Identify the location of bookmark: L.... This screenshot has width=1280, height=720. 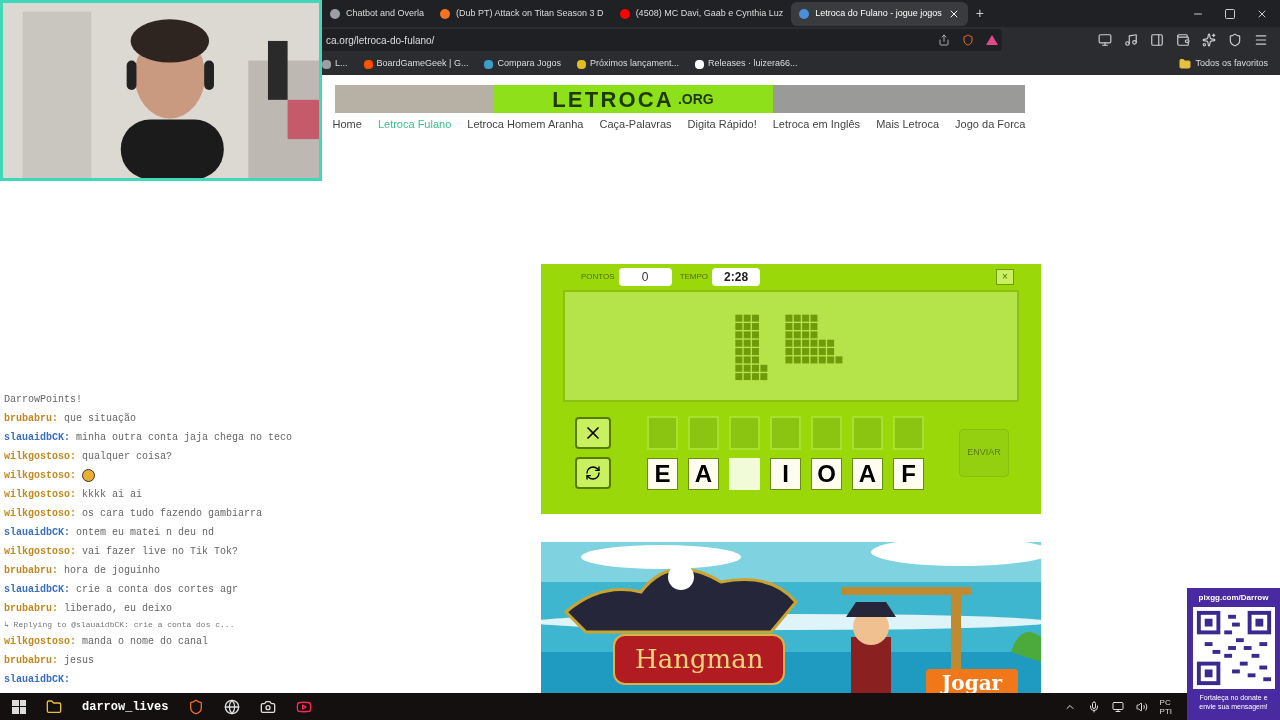
(335, 64).